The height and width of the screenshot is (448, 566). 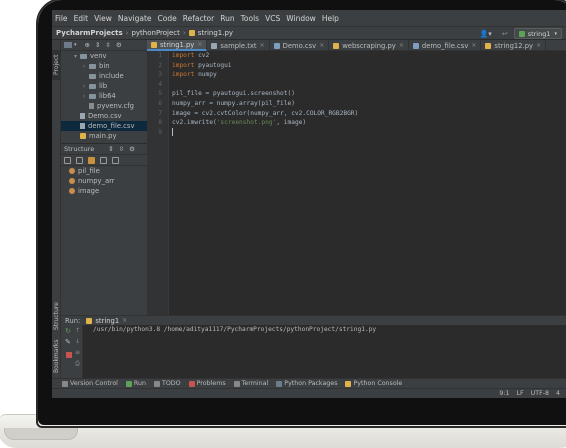 I want to click on cfg-icon, so click(x=91, y=106).